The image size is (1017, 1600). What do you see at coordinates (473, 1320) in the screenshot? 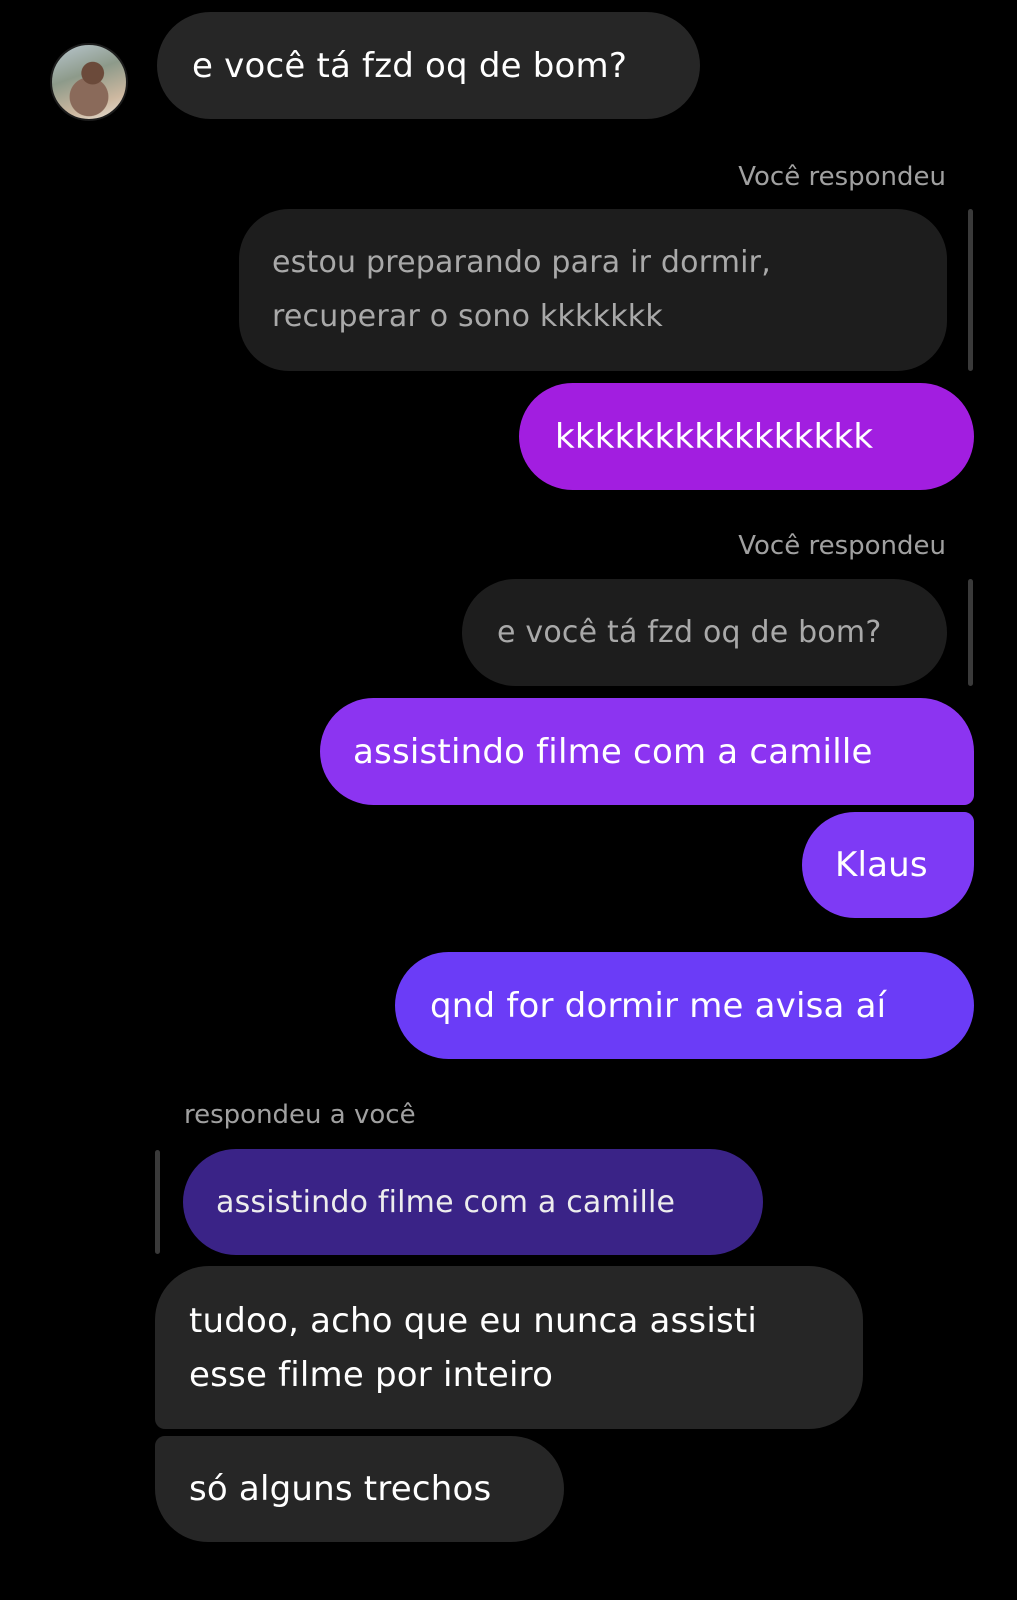
I see `message-text-line-1: tudoo, acho que eu nunca assisti` at bounding box center [473, 1320].